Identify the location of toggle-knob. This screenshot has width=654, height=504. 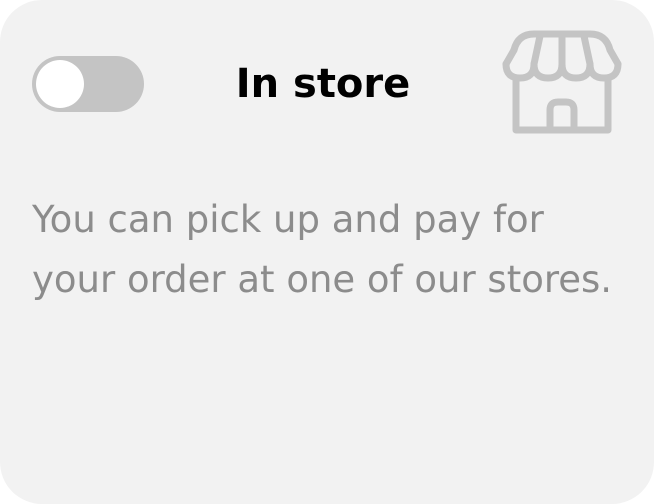
(60, 84).